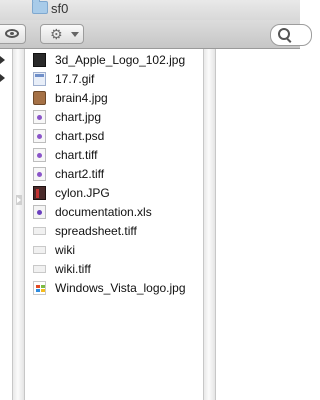 The image size is (320, 400). Describe the element at coordinates (120, 288) in the screenshot. I see `file-name: Windows_Vista_logo.jpg` at that location.